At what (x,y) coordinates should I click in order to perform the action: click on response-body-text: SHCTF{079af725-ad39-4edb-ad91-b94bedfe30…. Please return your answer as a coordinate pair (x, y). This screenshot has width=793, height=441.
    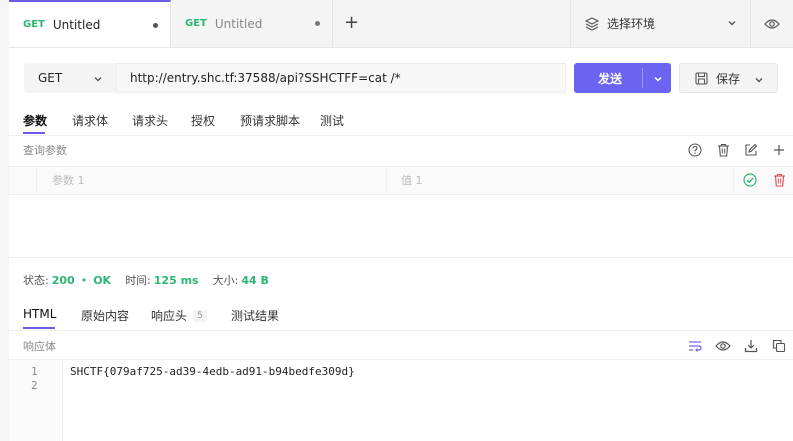
    Looking at the image, I should click on (212, 371).